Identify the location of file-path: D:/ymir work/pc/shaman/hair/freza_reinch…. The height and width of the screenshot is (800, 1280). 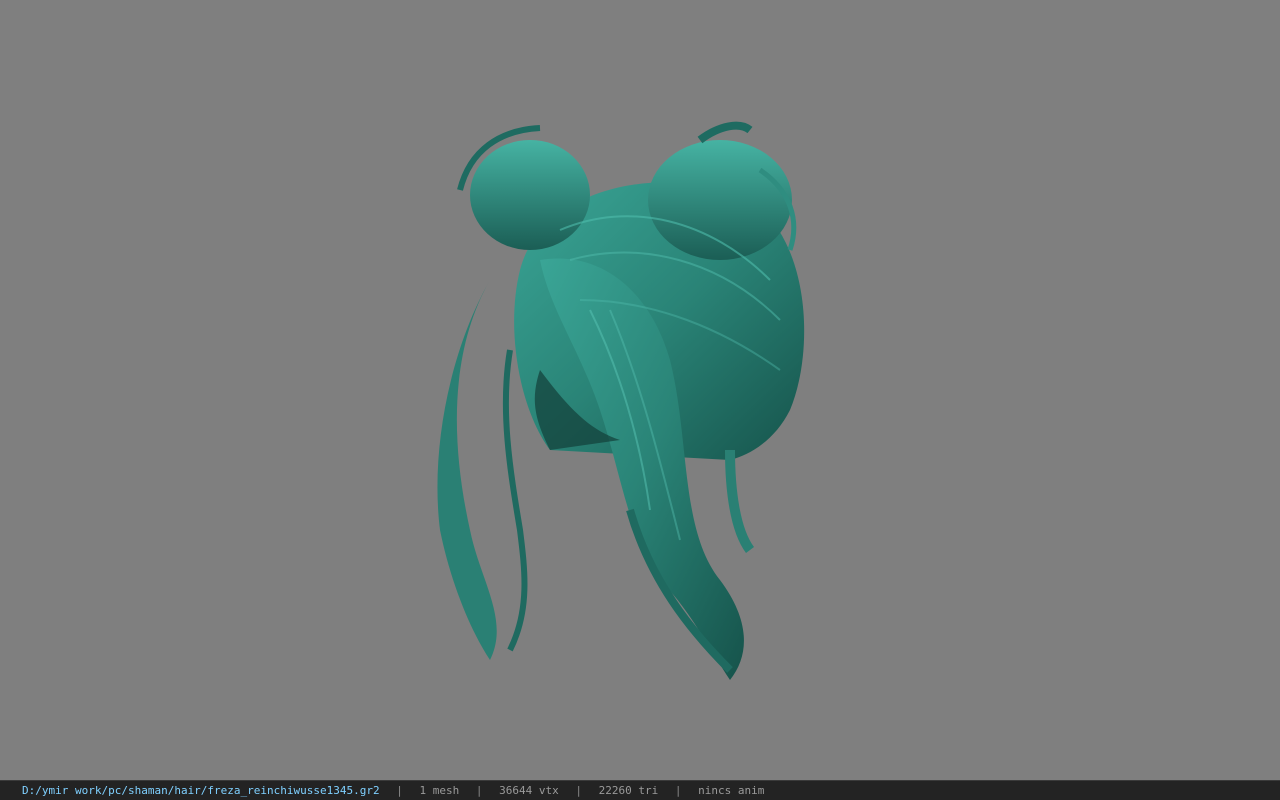
(201, 790).